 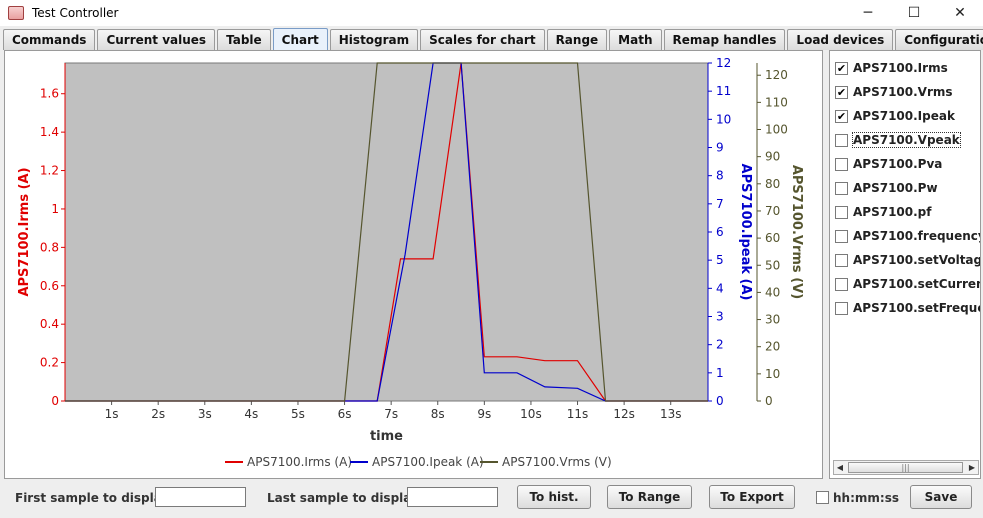 I want to click on y-tick-label: 70, so click(x=772, y=211).